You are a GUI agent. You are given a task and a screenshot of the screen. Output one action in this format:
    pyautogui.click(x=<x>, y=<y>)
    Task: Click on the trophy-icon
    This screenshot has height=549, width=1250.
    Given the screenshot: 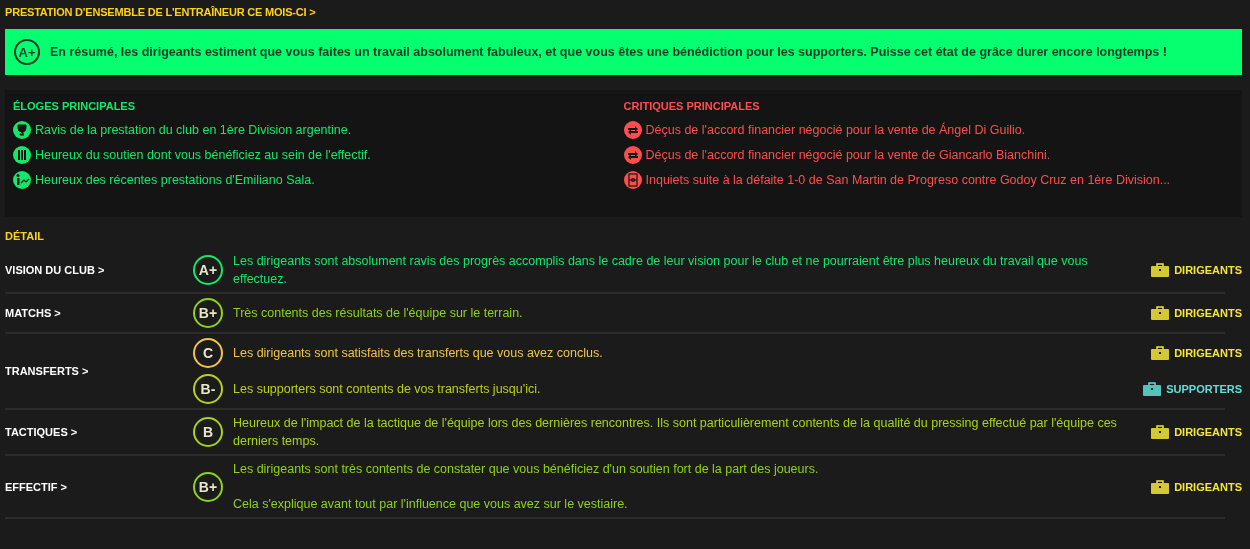 What is the action you would take?
    pyautogui.click(x=22, y=130)
    